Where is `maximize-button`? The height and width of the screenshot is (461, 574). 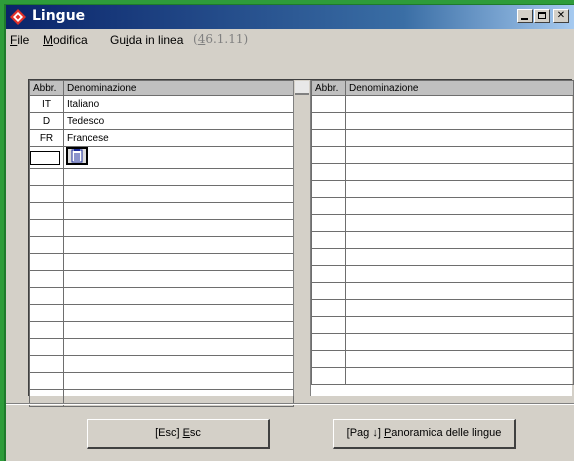
maximize-button is located at coordinates (542, 16).